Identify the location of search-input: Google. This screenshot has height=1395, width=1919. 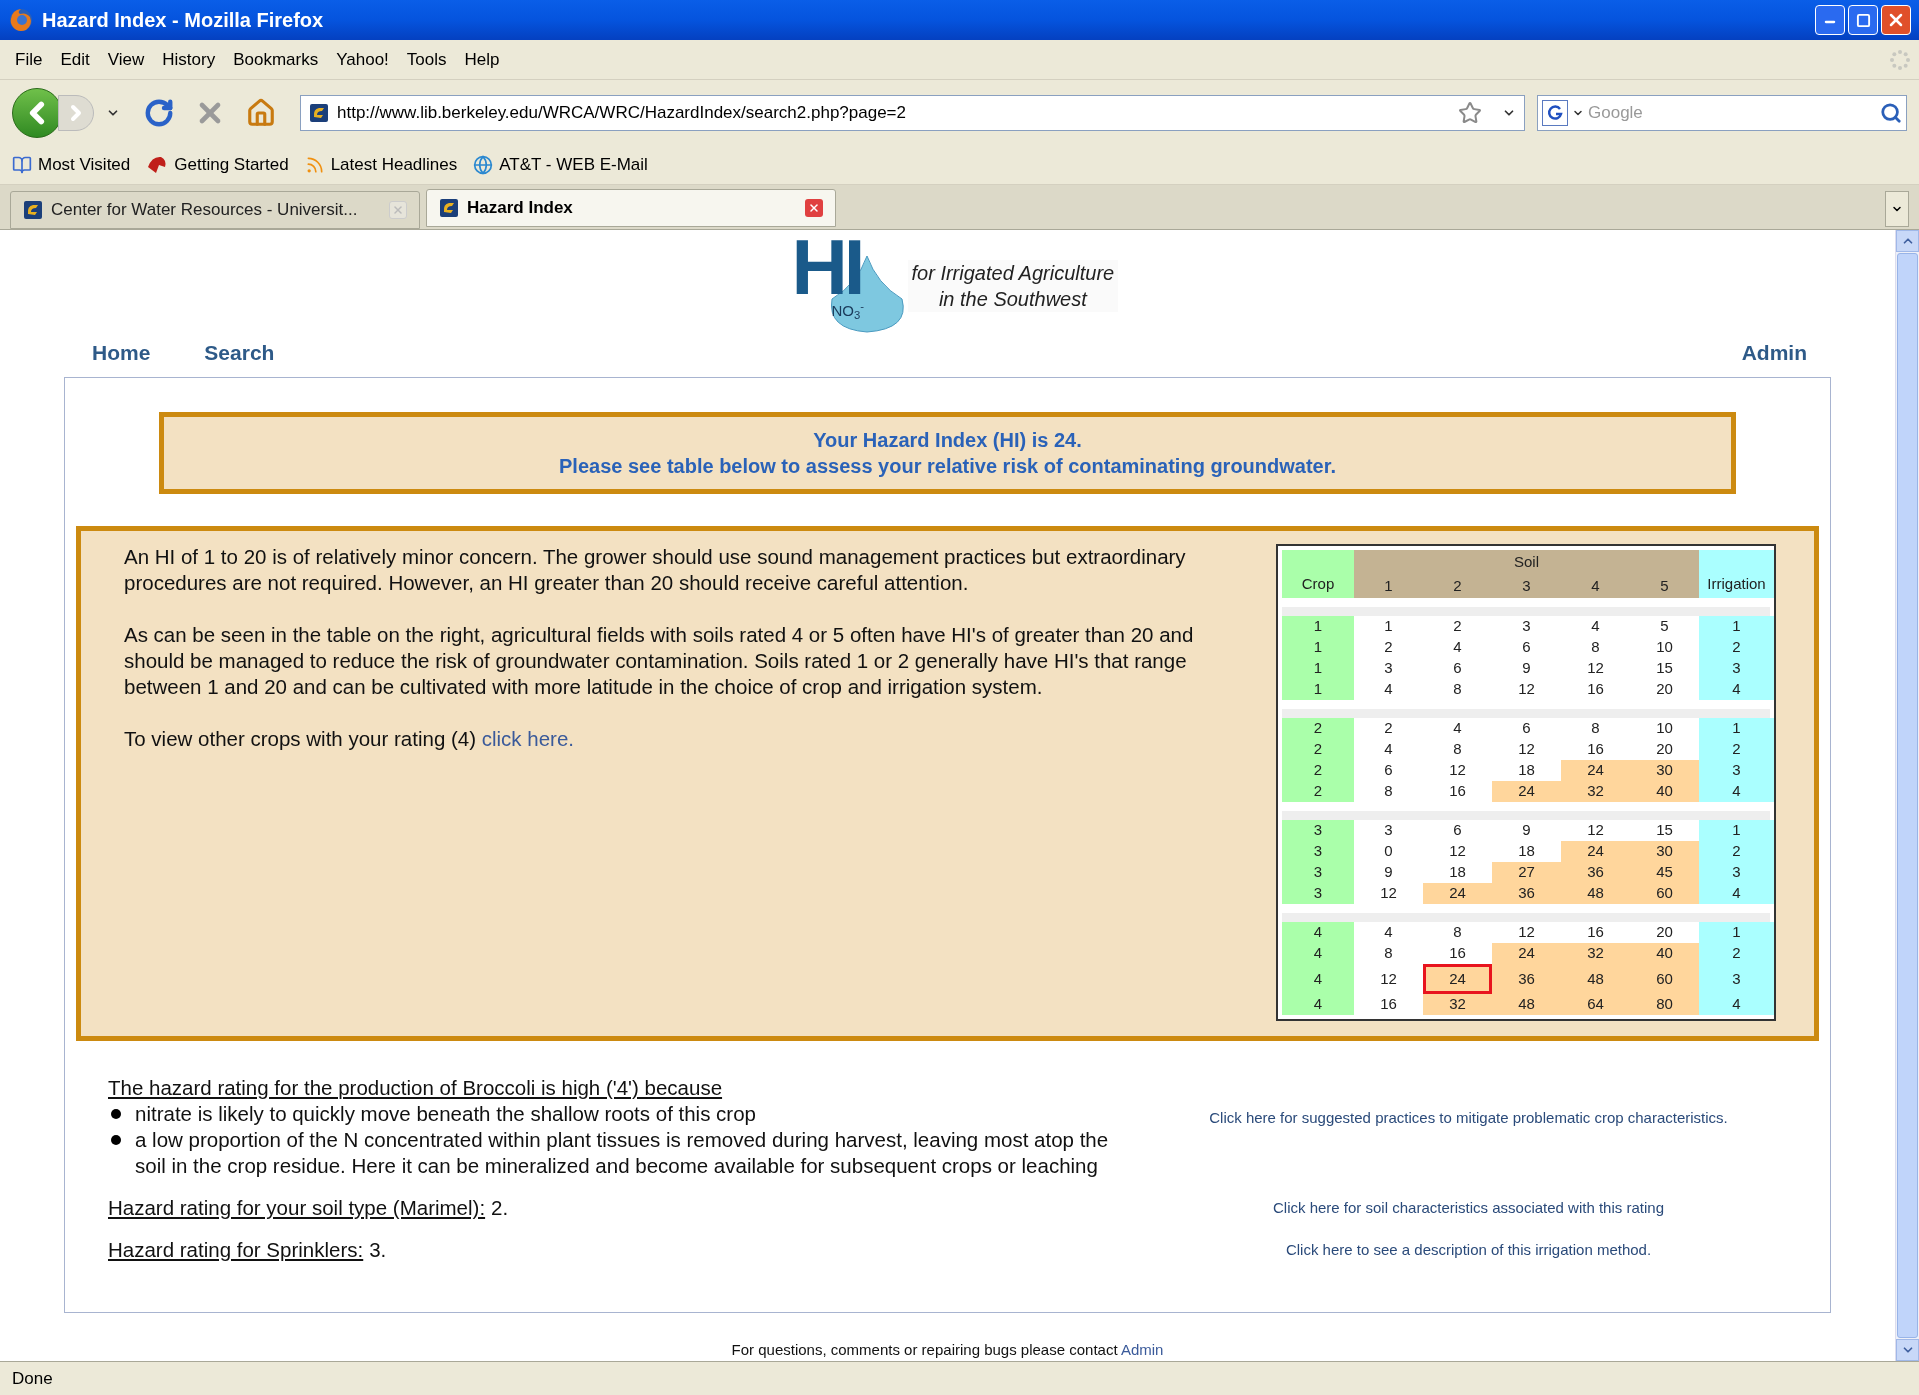
(1732, 112).